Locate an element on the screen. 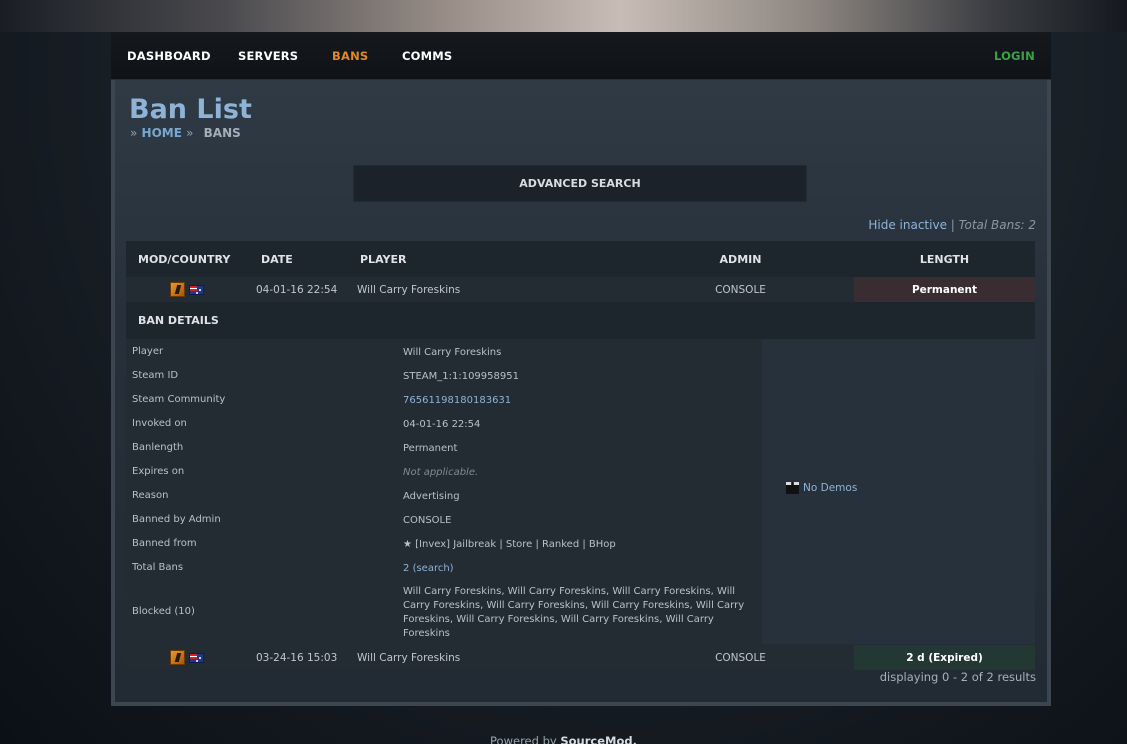 This screenshot has width=1127, height=744. page-title: Ban List is located at coordinates (190, 109).